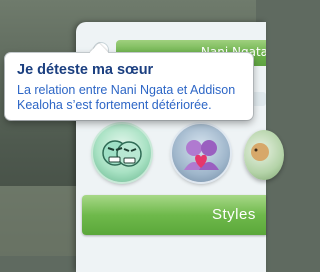  I want to click on trait-angry-faces, so click(122, 153).